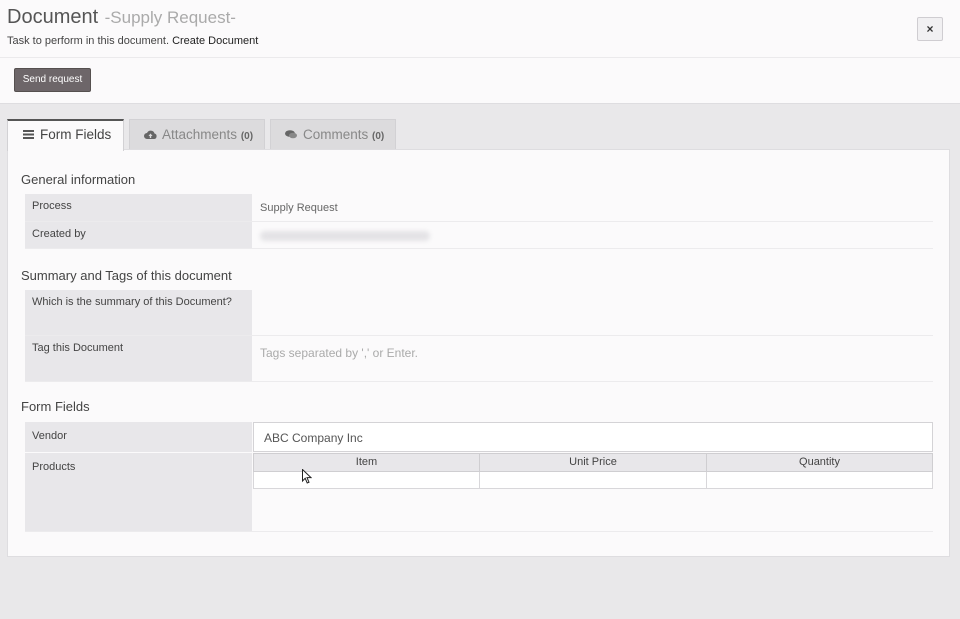 This screenshot has width=960, height=619. What do you see at coordinates (200, 134) in the screenshot?
I see `tab-label: Attachments` at bounding box center [200, 134].